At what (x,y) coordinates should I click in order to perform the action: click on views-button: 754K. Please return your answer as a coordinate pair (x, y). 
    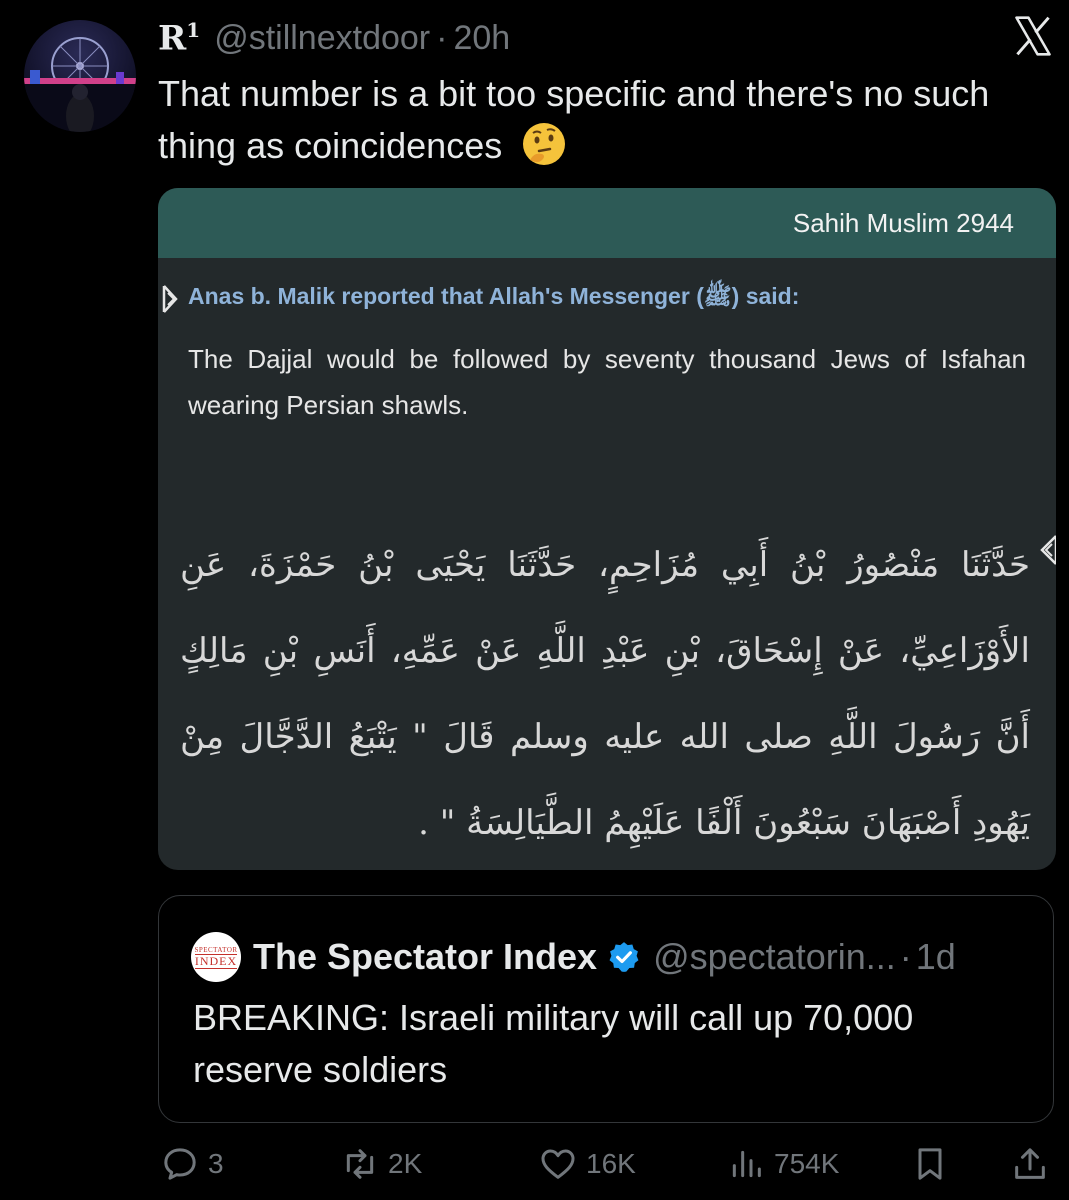
    Looking at the image, I should click on (782, 1164).